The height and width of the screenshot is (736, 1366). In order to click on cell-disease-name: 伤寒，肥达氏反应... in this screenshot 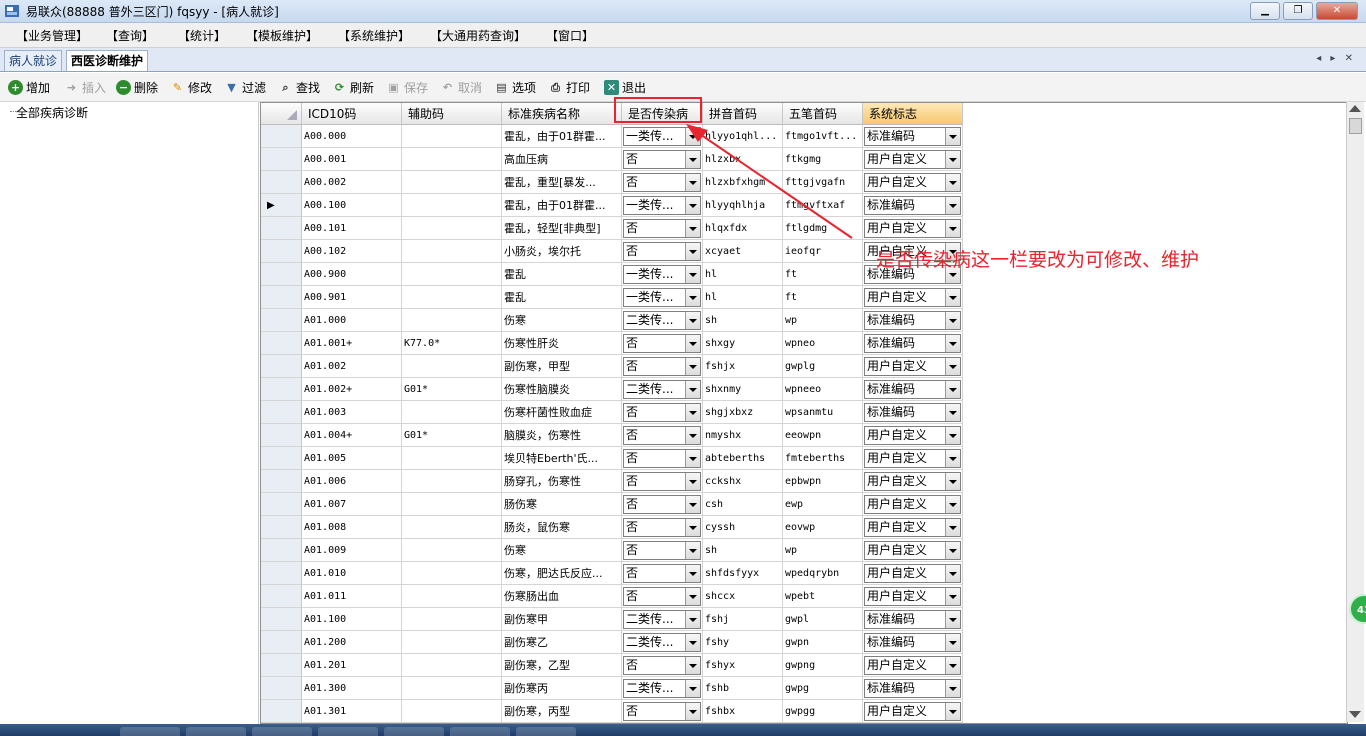, I will do `click(562, 573)`.